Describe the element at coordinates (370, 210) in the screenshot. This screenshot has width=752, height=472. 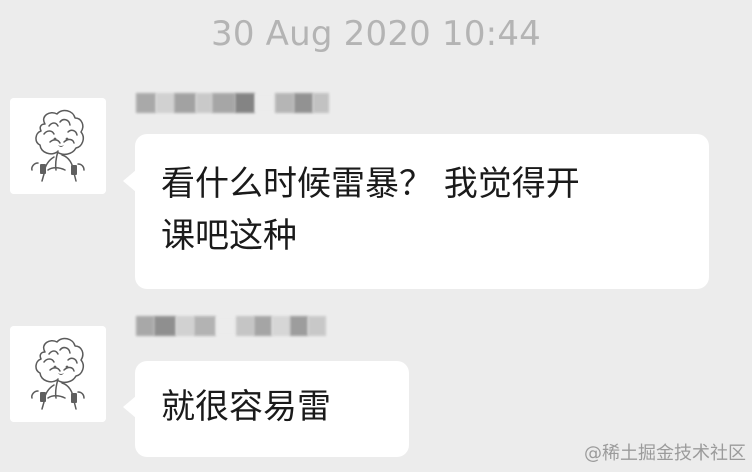
I see `message-text: 看什么时候雷暴？ 我觉得开 课吧这种` at that location.